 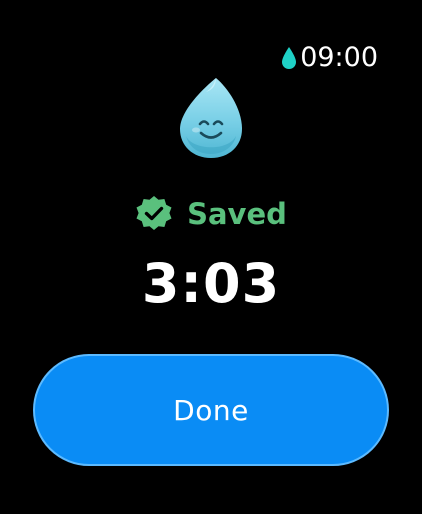 I want to click on done-button-label: Done, so click(x=211, y=410).